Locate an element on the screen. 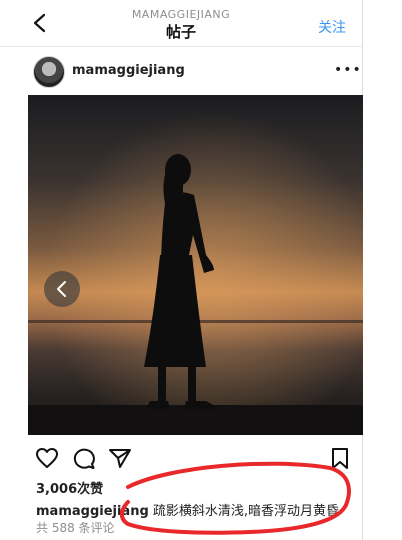  caption: mamaggiejiang 疏影横斜水清浅,暗香浮动月黄昏 is located at coordinates (187, 509).